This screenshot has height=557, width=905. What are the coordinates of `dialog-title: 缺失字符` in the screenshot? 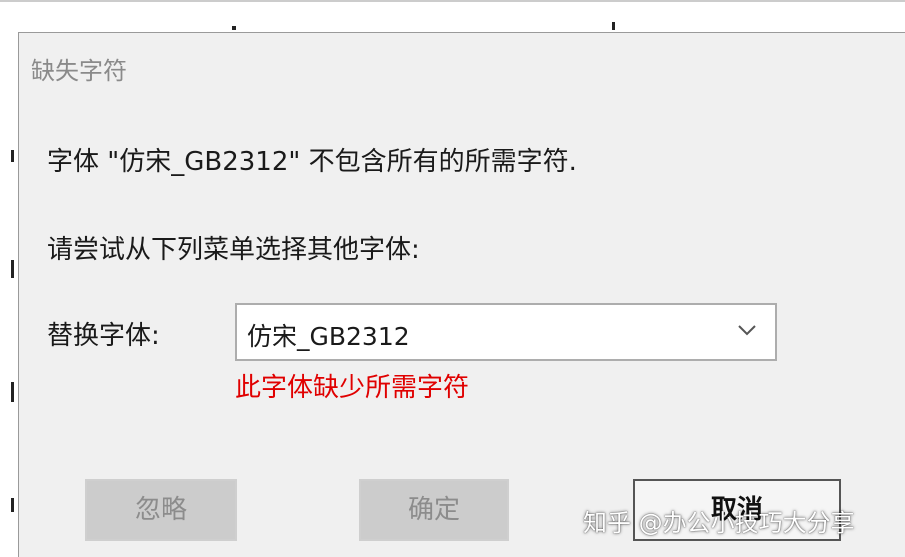 It's located at (79, 71).